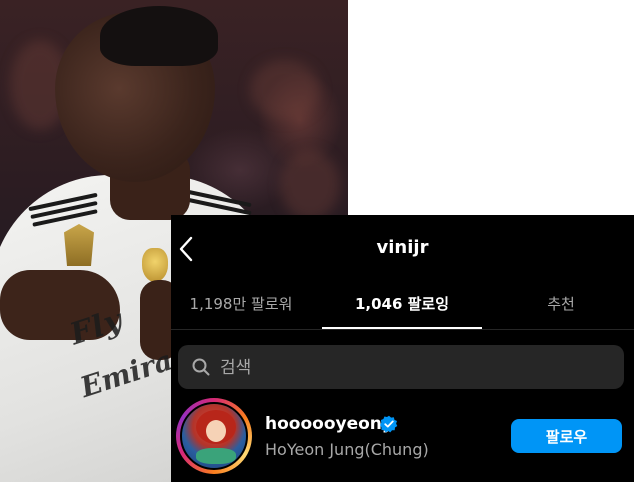 The width and height of the screenshot is (634, 482). What do you see at coordinates (329, 424) in the screenshot?
I see `list-item-username: hoooooyeony` at bounding box center [329, 424].